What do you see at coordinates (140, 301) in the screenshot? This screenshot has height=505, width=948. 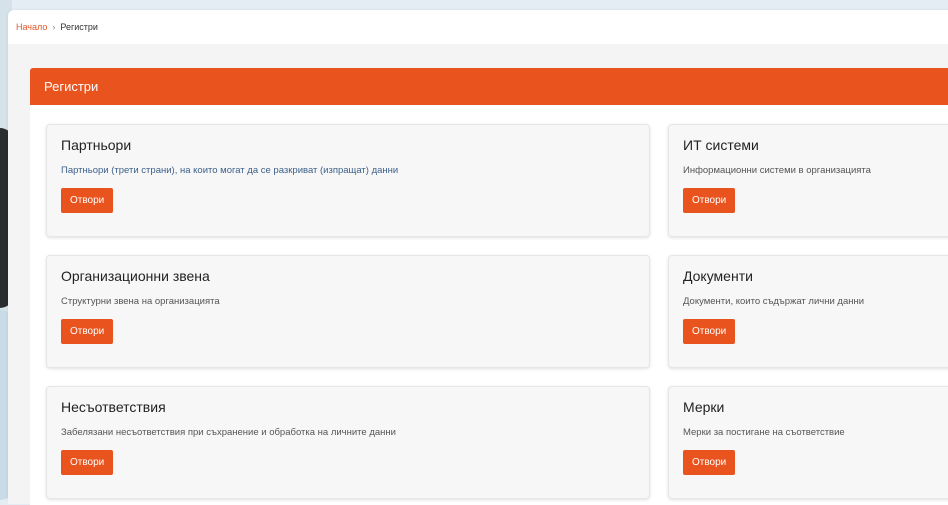 I see `card-description: Структурни звена на организацията` at bounding box center [140, 301].